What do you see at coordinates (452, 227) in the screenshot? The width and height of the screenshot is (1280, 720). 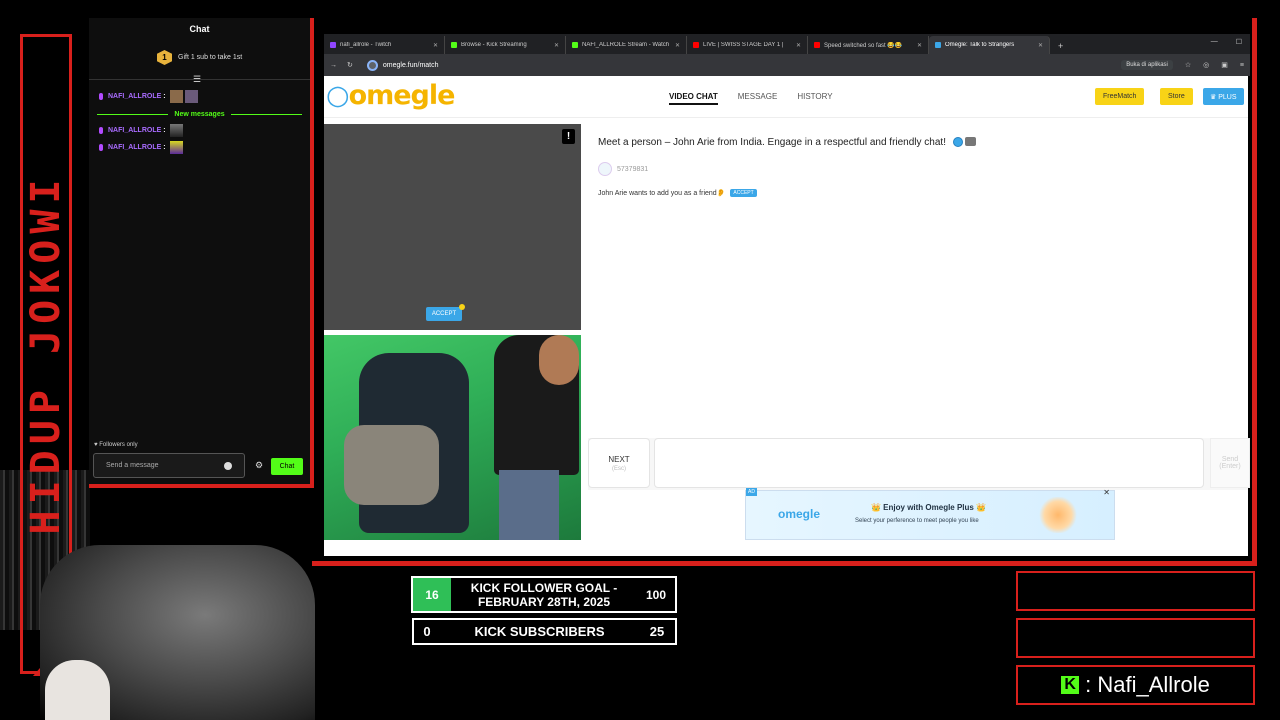 I see `stranger-video: ! ACCEPT` at bounding box center [452, 227].